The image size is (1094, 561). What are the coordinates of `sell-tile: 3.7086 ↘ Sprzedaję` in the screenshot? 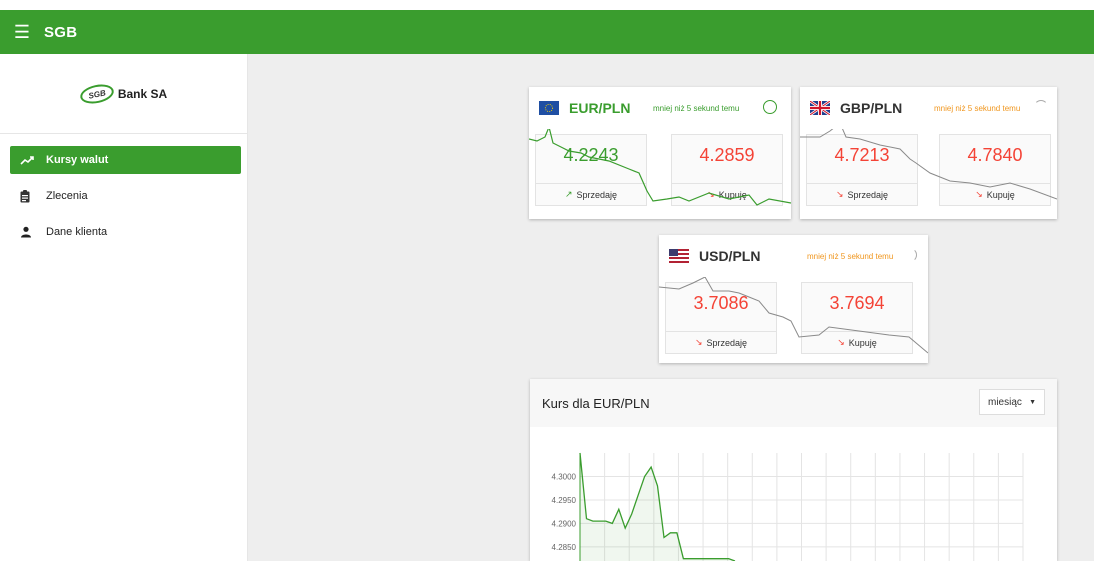 It's located at (721, 318).